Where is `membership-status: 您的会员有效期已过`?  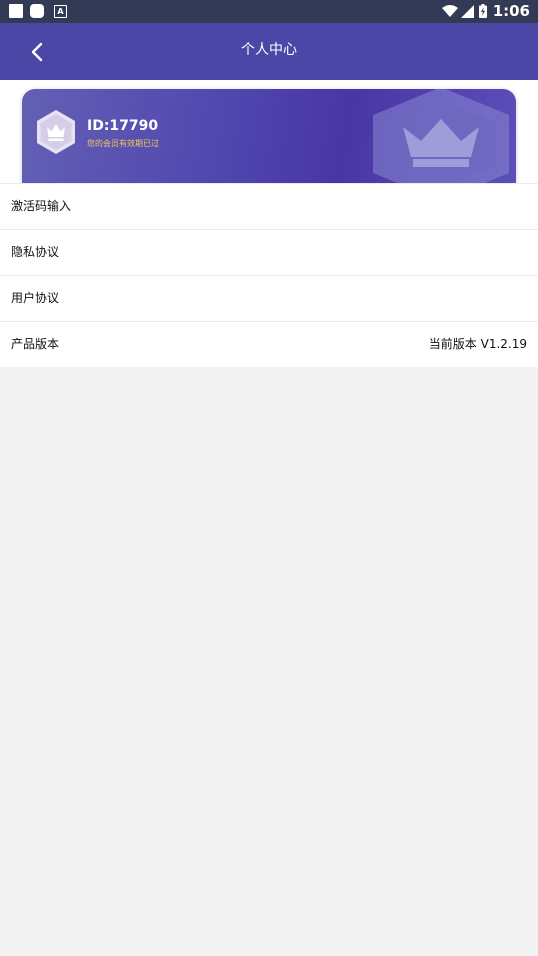 membership-status: 您的会员有效期已过 is located at coordinates (123, 143).